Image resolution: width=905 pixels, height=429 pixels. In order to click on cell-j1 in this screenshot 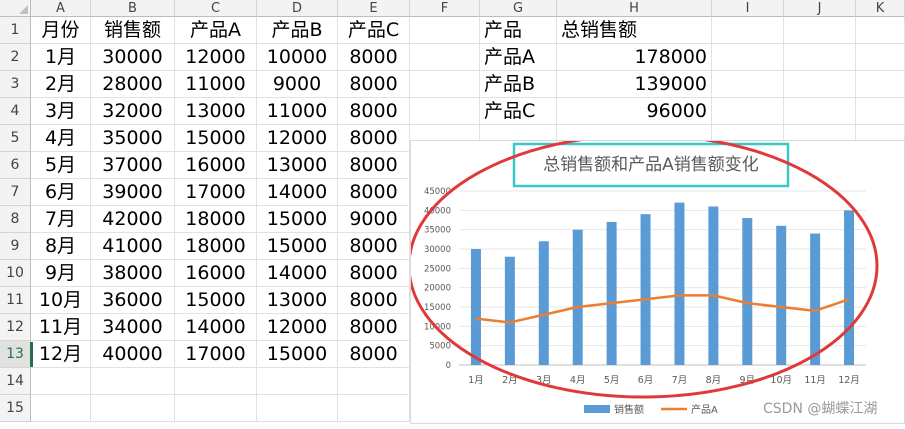, I will do `click(820, 30)`.